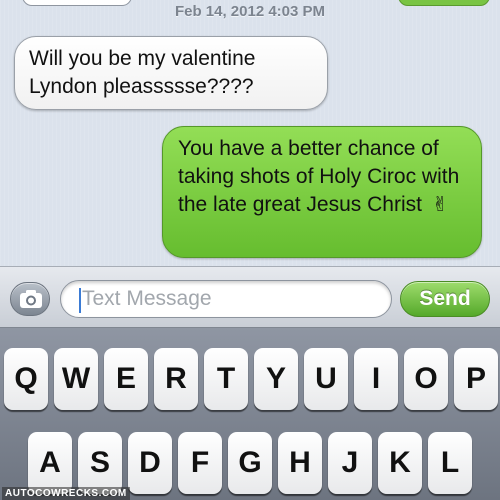  I want to click on key-f: F, so click(200, 463).